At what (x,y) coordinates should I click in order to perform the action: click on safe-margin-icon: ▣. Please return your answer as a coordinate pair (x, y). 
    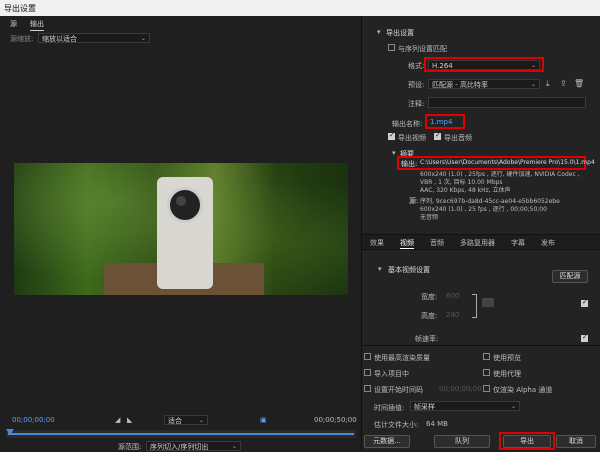
    Looking at the image, I should click on (263, 420).